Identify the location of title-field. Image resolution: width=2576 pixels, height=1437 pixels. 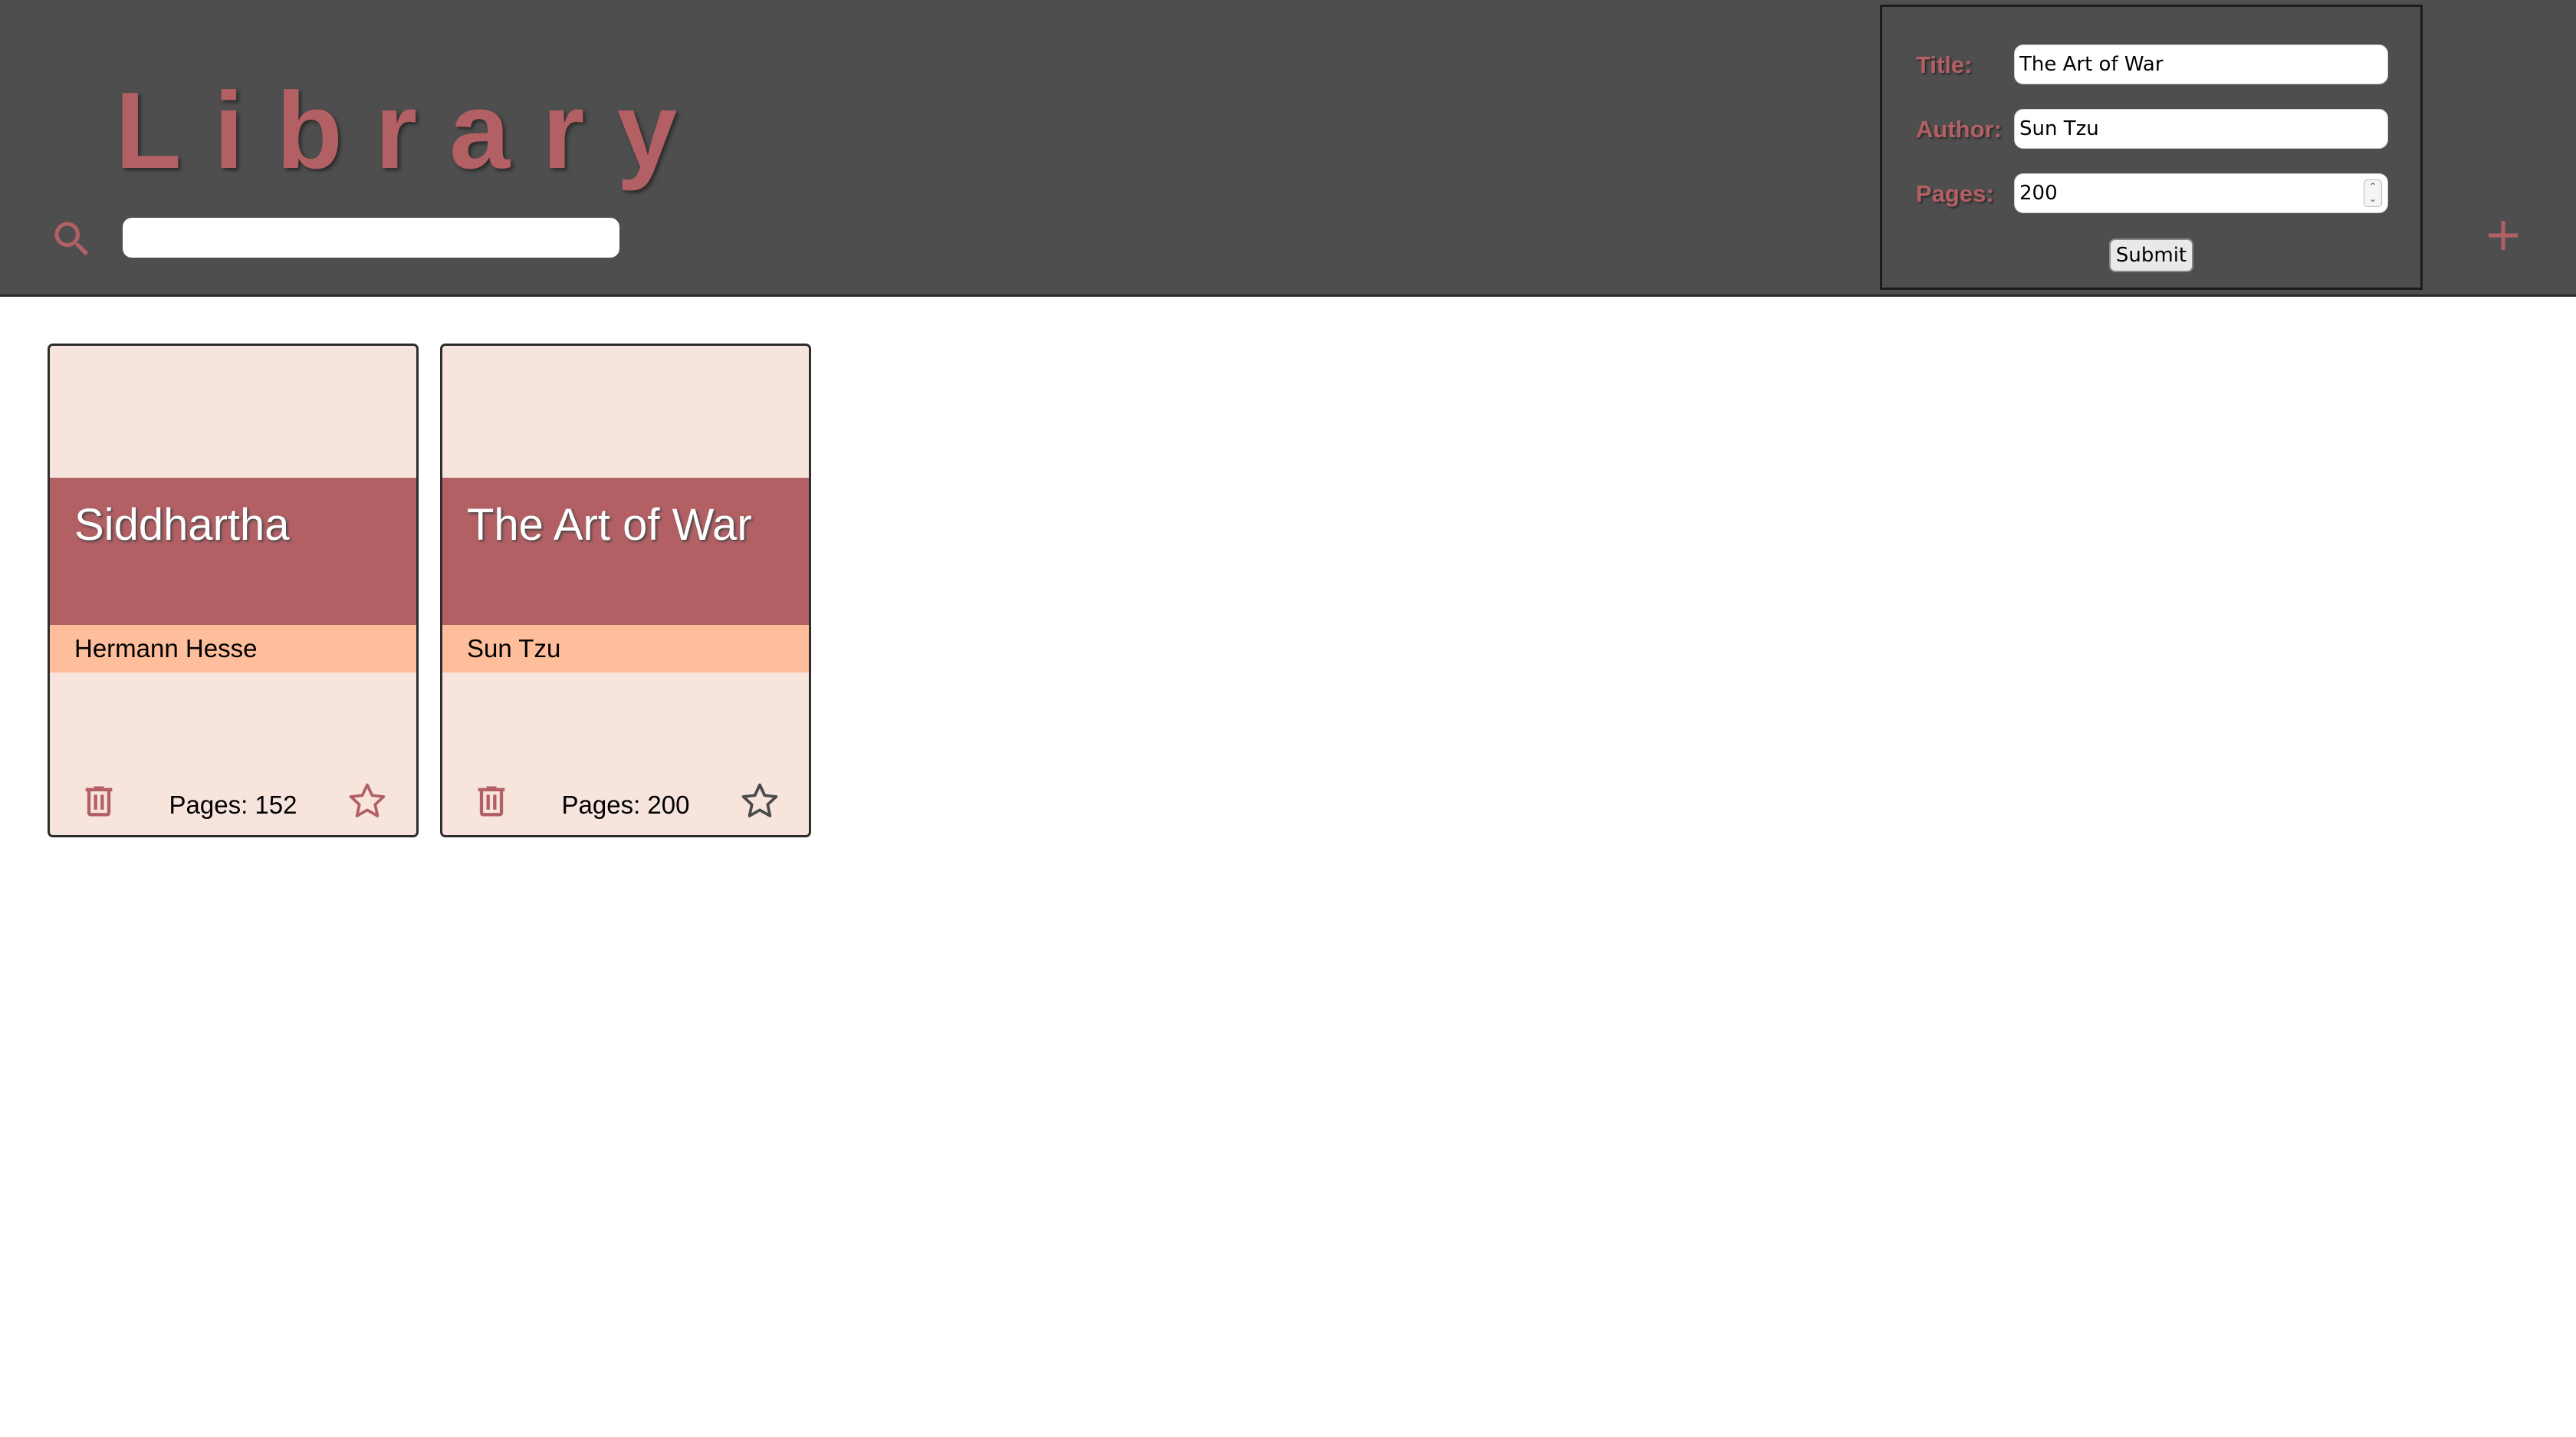
(2201, 64).